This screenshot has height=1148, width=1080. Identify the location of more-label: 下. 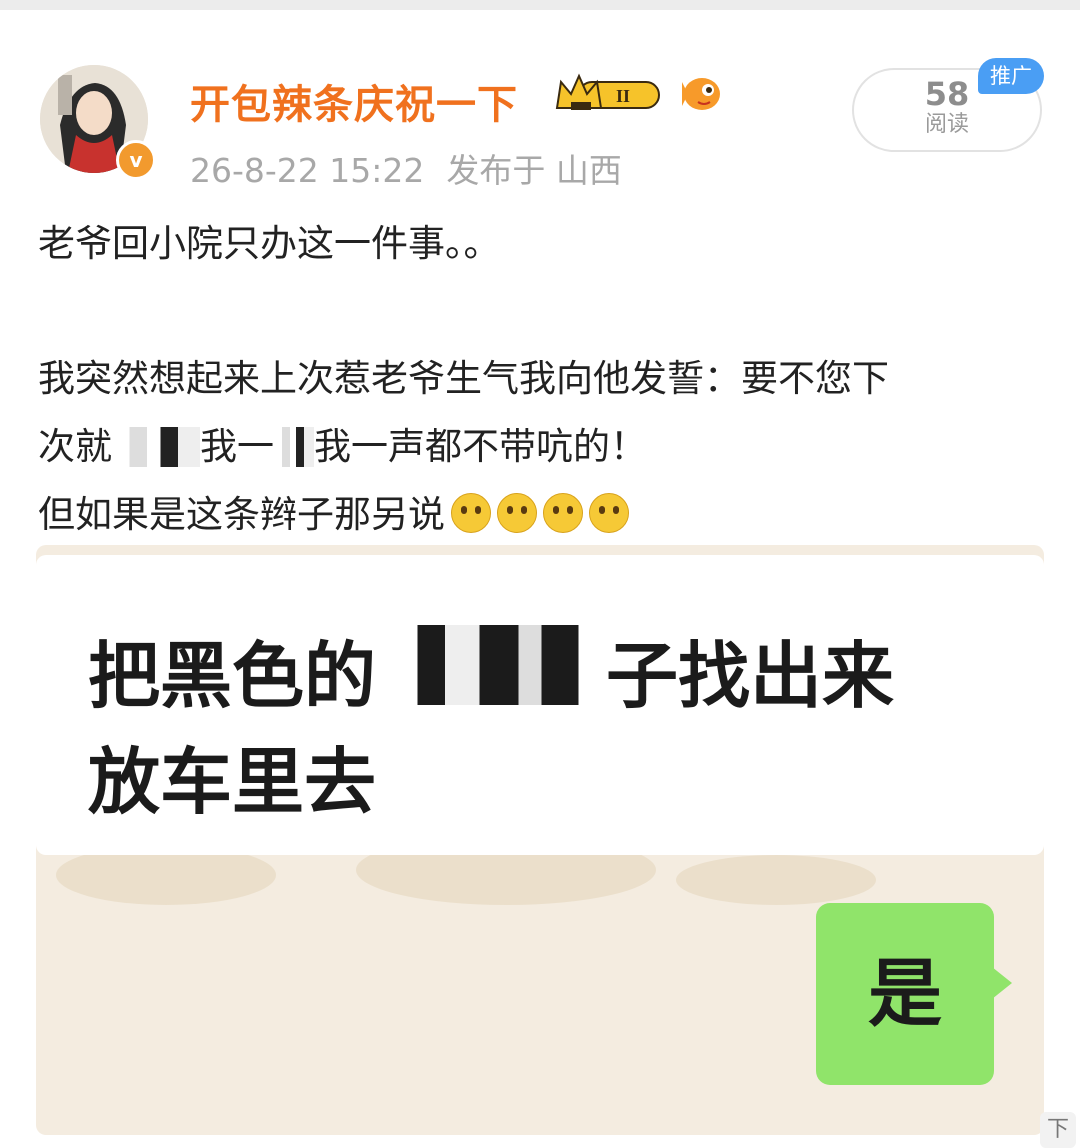
(1058, 1130).